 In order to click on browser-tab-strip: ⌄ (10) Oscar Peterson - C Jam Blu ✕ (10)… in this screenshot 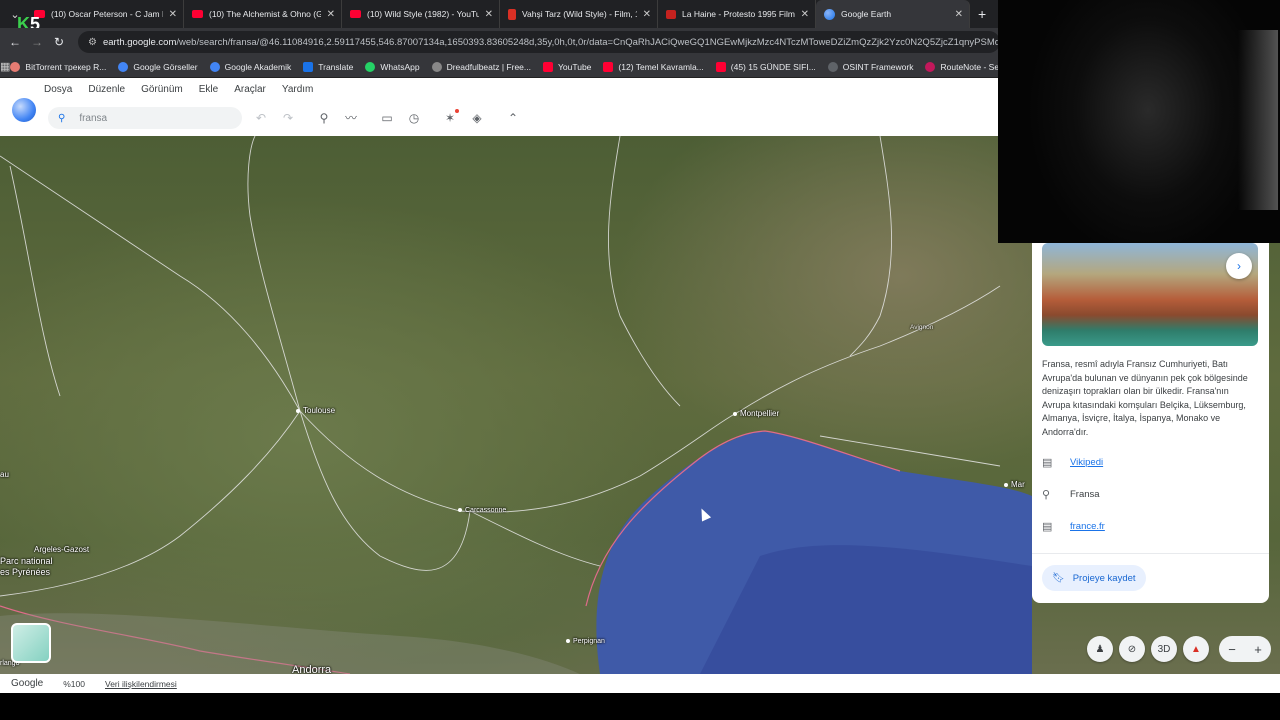, I will do `click(500, 14)`.